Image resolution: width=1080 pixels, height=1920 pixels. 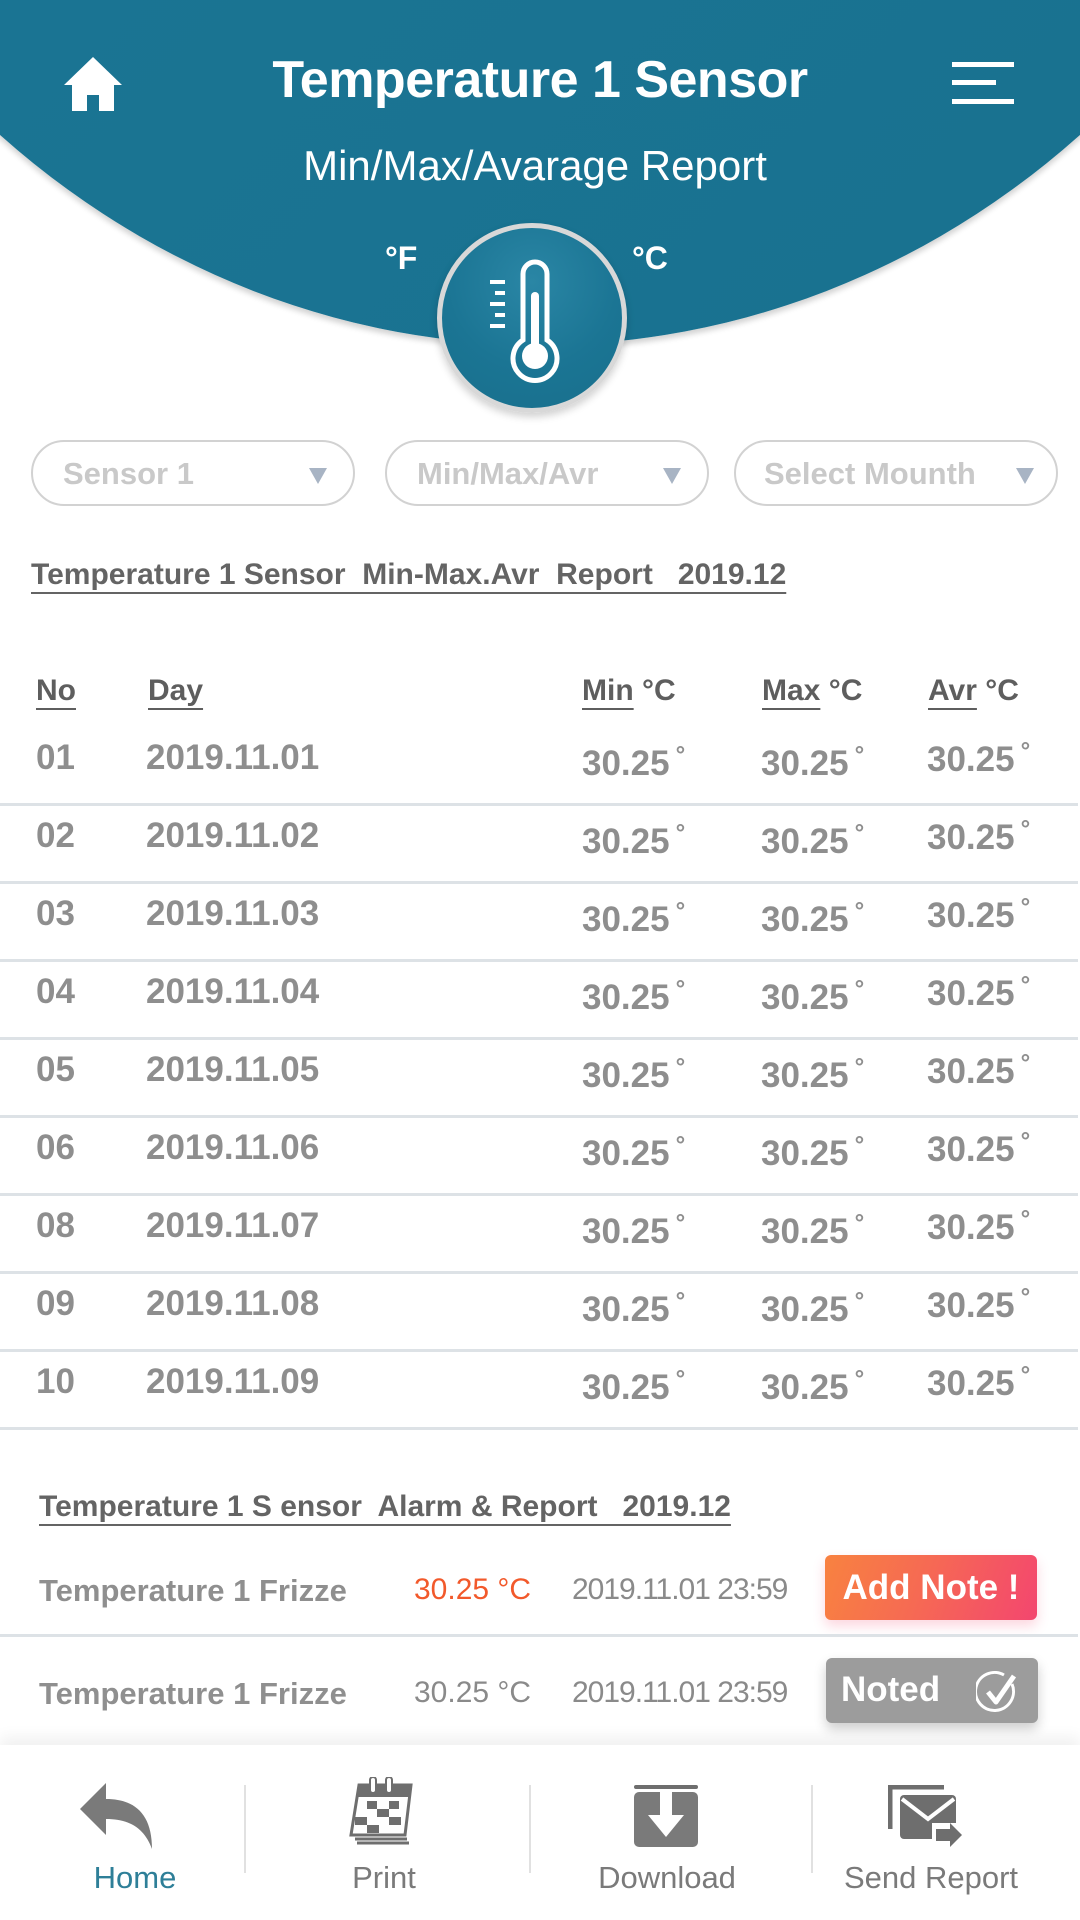 What do you see at coordinates (931, 1587) in the screenshot?
I see `add-note-button: Add Note !` at bounding box center [931, 1587].